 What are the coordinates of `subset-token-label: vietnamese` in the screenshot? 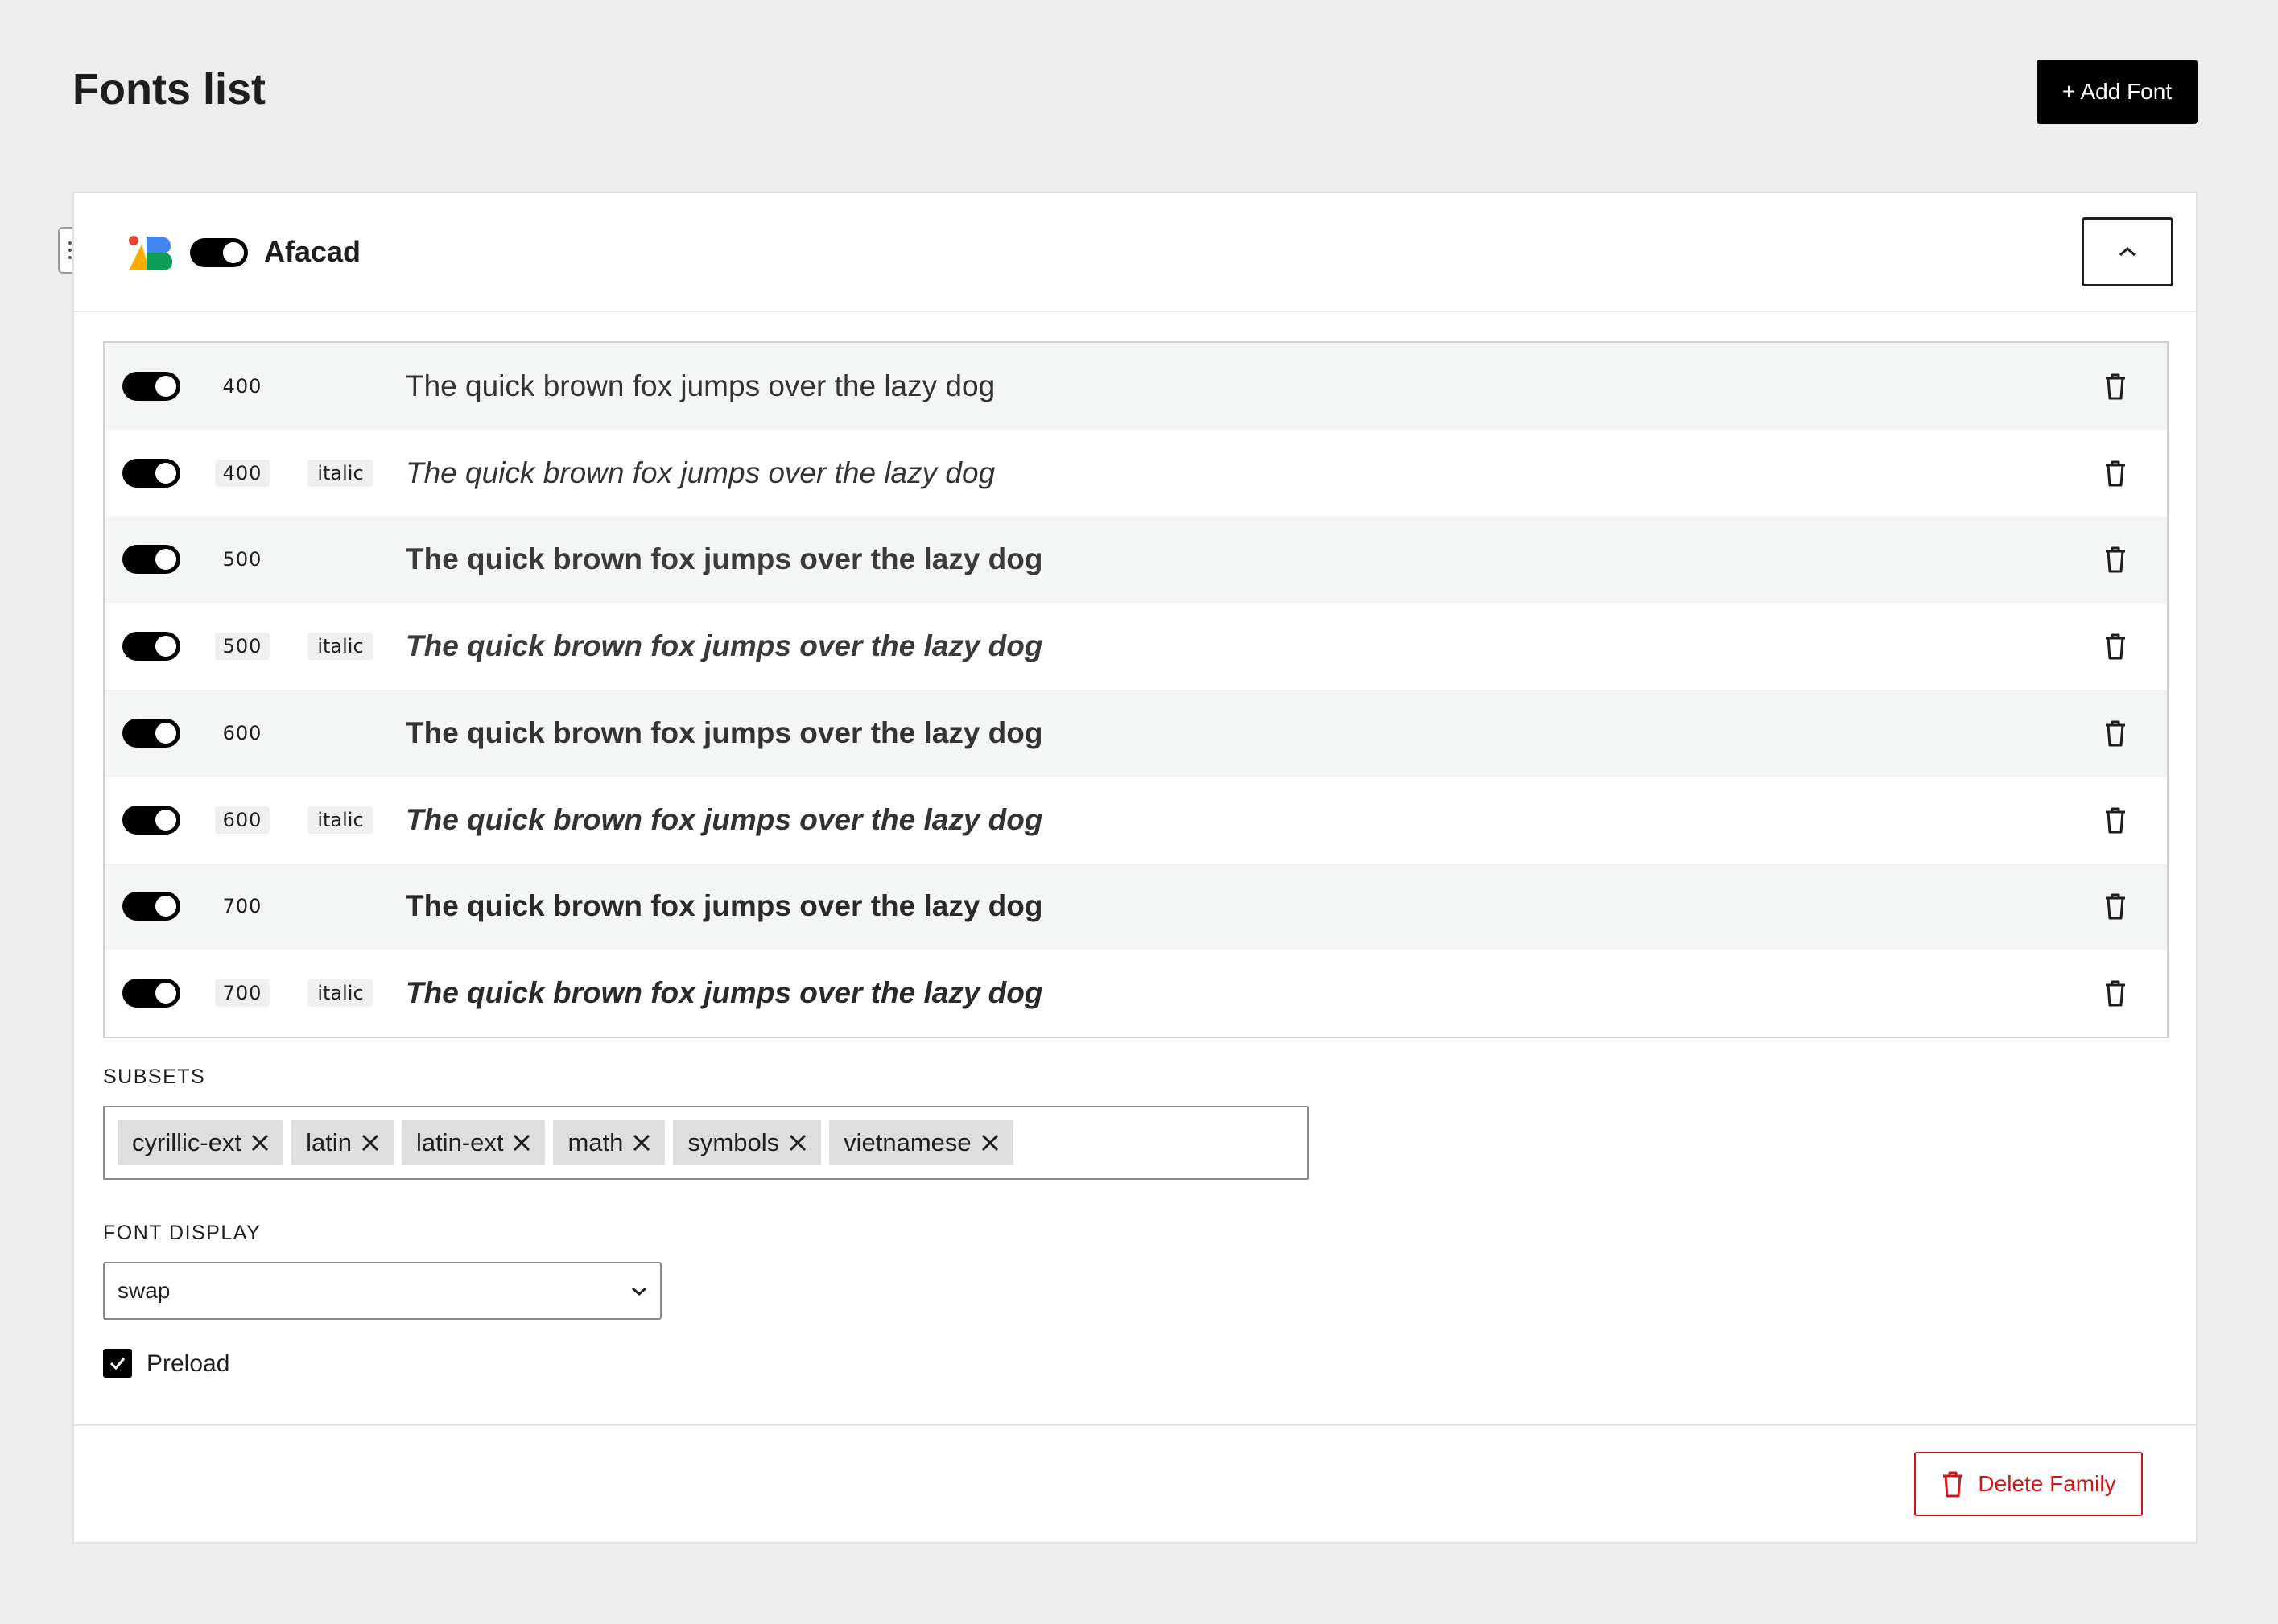 It's located at (908, 1142).